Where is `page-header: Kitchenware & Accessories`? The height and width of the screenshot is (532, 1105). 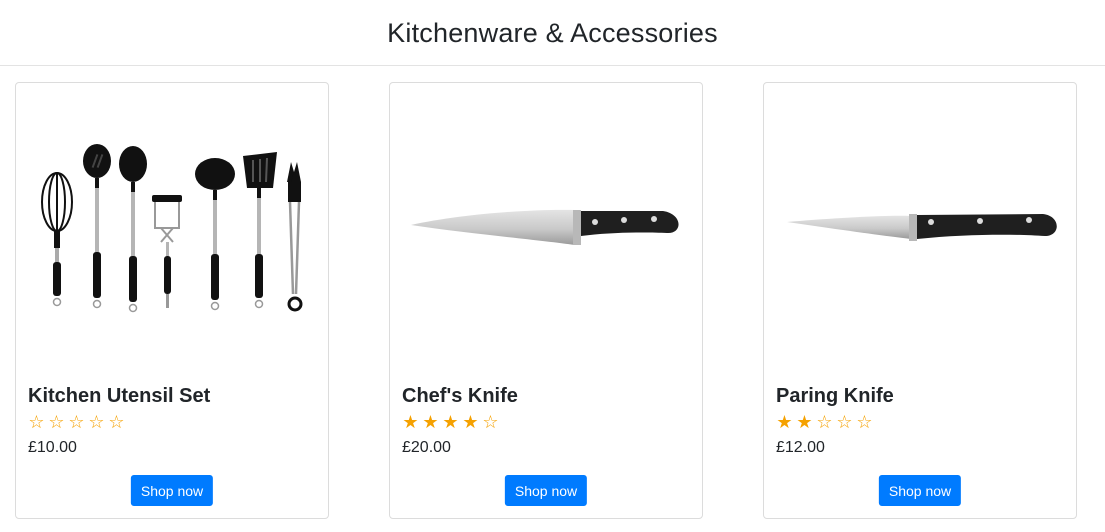 page-header: Kitchenware & Accessories is located at coordinates (552, 33).